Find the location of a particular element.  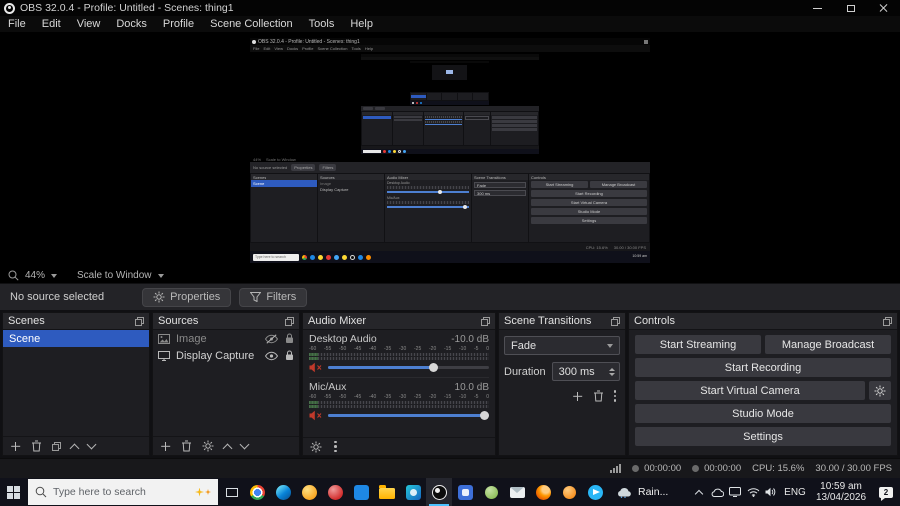

task-view-button is located at coordinates (232, 492).